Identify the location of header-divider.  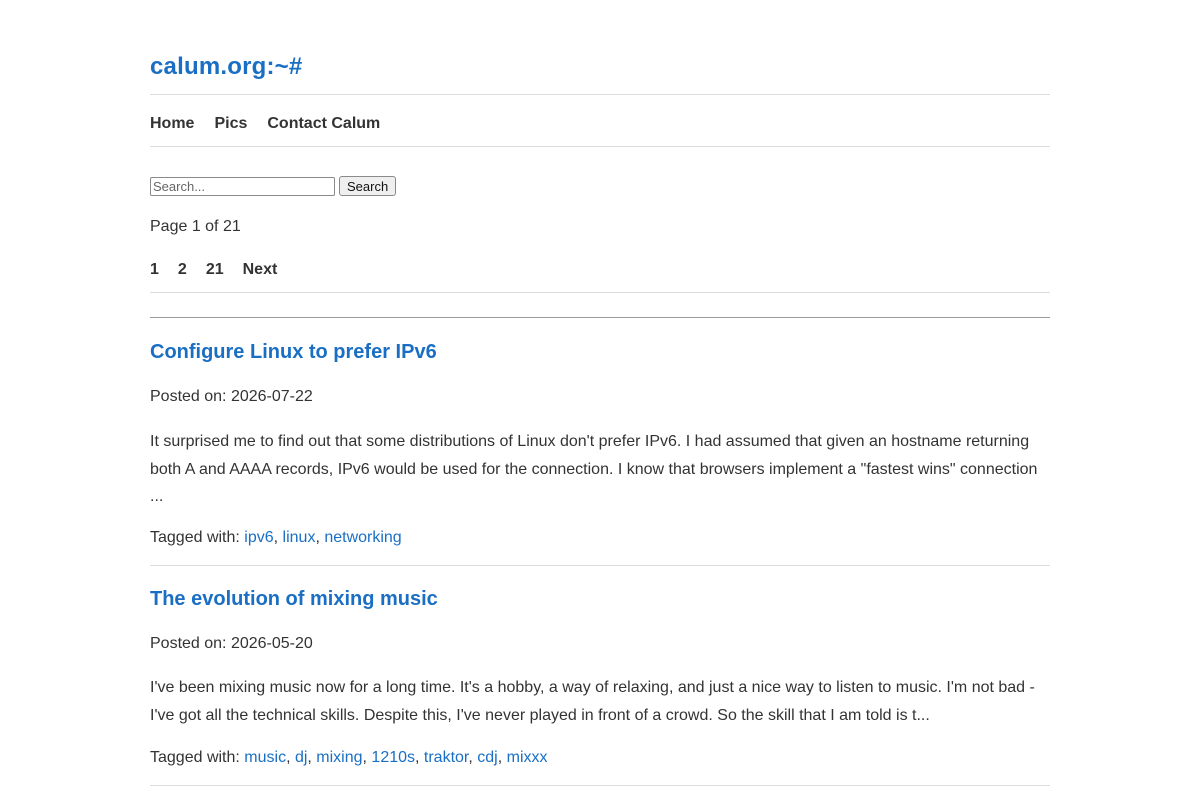
(600, 94).